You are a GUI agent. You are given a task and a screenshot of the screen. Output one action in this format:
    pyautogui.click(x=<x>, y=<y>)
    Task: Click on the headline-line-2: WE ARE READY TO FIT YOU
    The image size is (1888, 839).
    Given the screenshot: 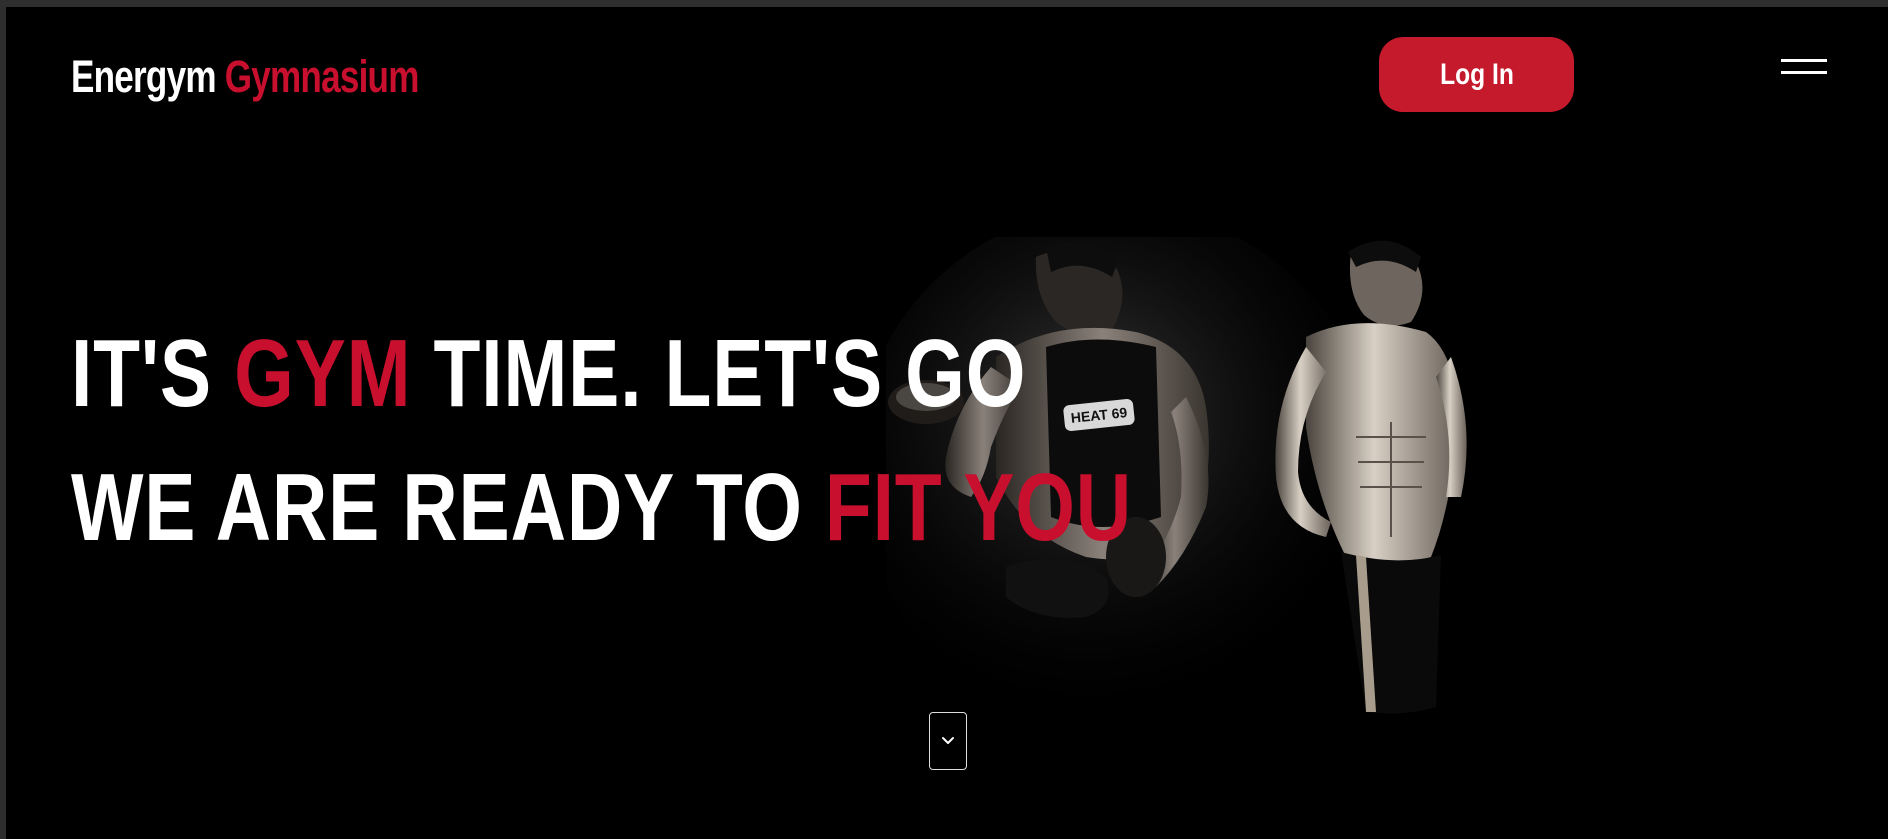 What is the action you would take?
    pyautogui.click(x=601, y=508)
    